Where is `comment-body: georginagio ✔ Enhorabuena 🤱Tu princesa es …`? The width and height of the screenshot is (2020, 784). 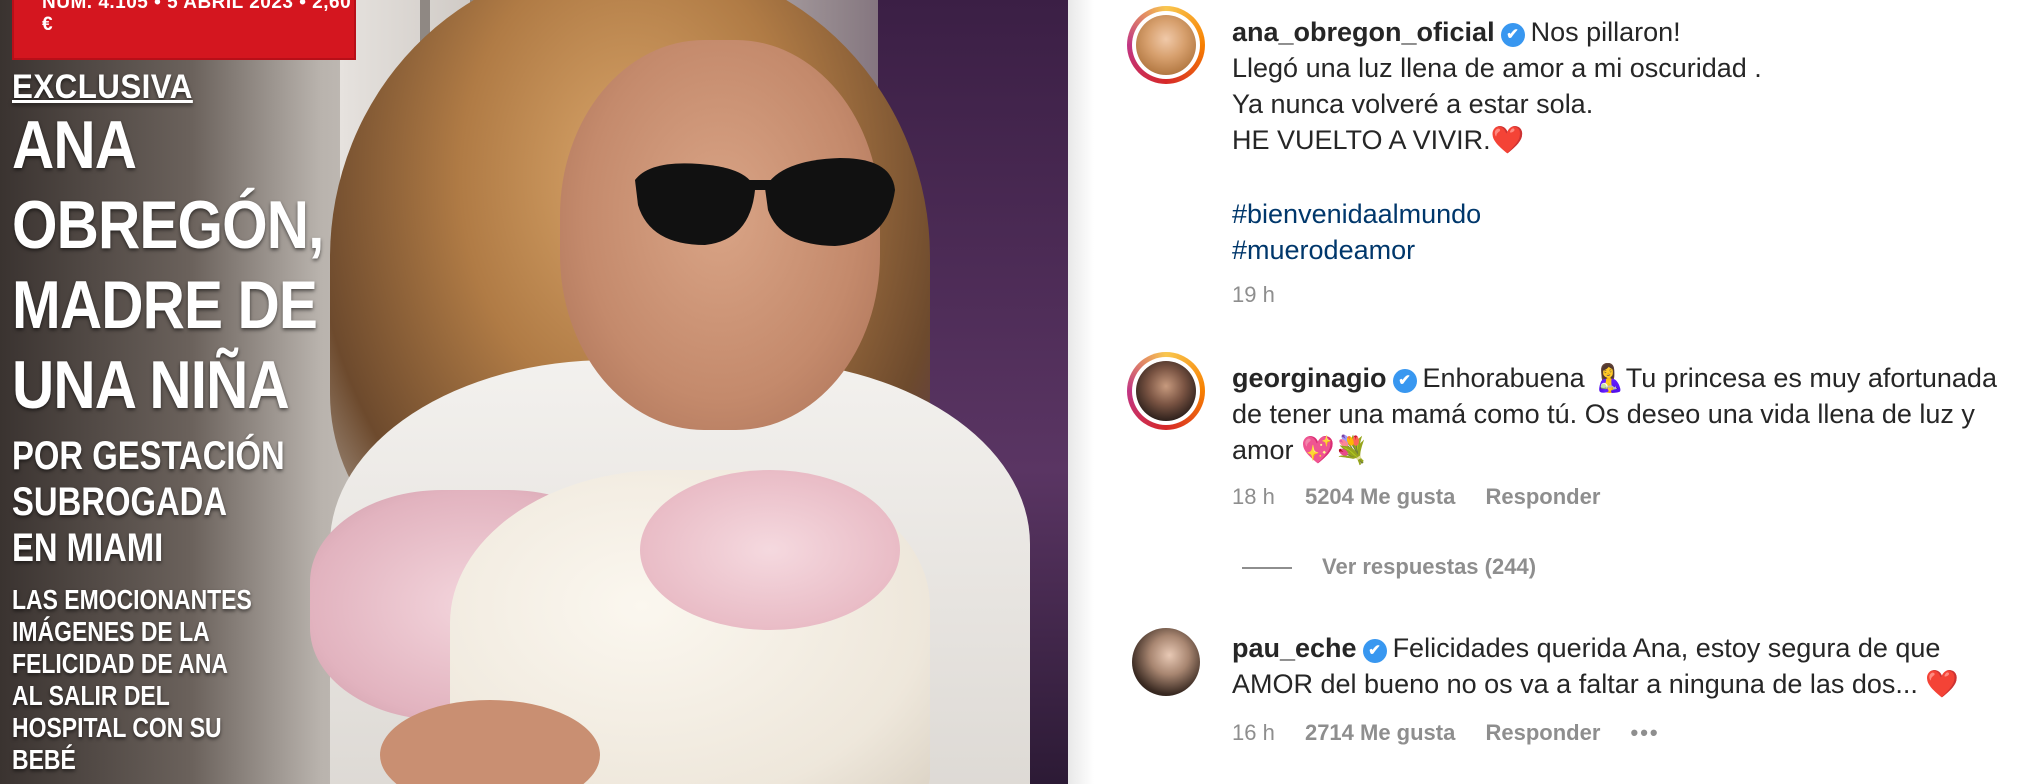 comment-body: georginagio ✔ Enhorabuena 🤱Tu princesa es … is located at coordinates (1622, 414).